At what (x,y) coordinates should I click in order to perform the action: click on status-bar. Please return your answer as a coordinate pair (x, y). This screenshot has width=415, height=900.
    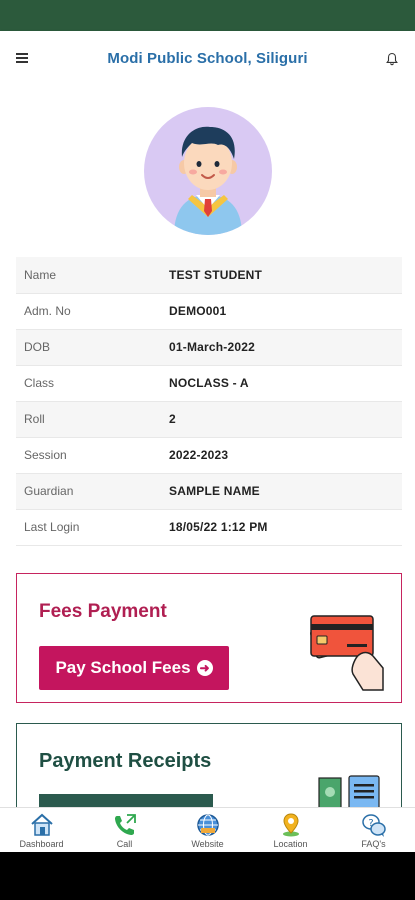
    Looking at the image, I should click on (207, 15).